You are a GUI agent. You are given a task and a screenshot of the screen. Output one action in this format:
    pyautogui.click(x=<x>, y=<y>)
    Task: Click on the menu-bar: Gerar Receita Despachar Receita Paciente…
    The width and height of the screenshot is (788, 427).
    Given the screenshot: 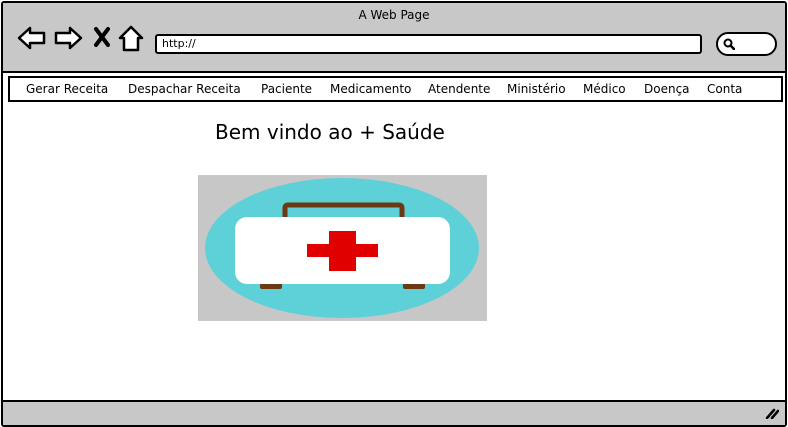 What is the action you would take?
    pyautogui.click(x=395, y=89)
    